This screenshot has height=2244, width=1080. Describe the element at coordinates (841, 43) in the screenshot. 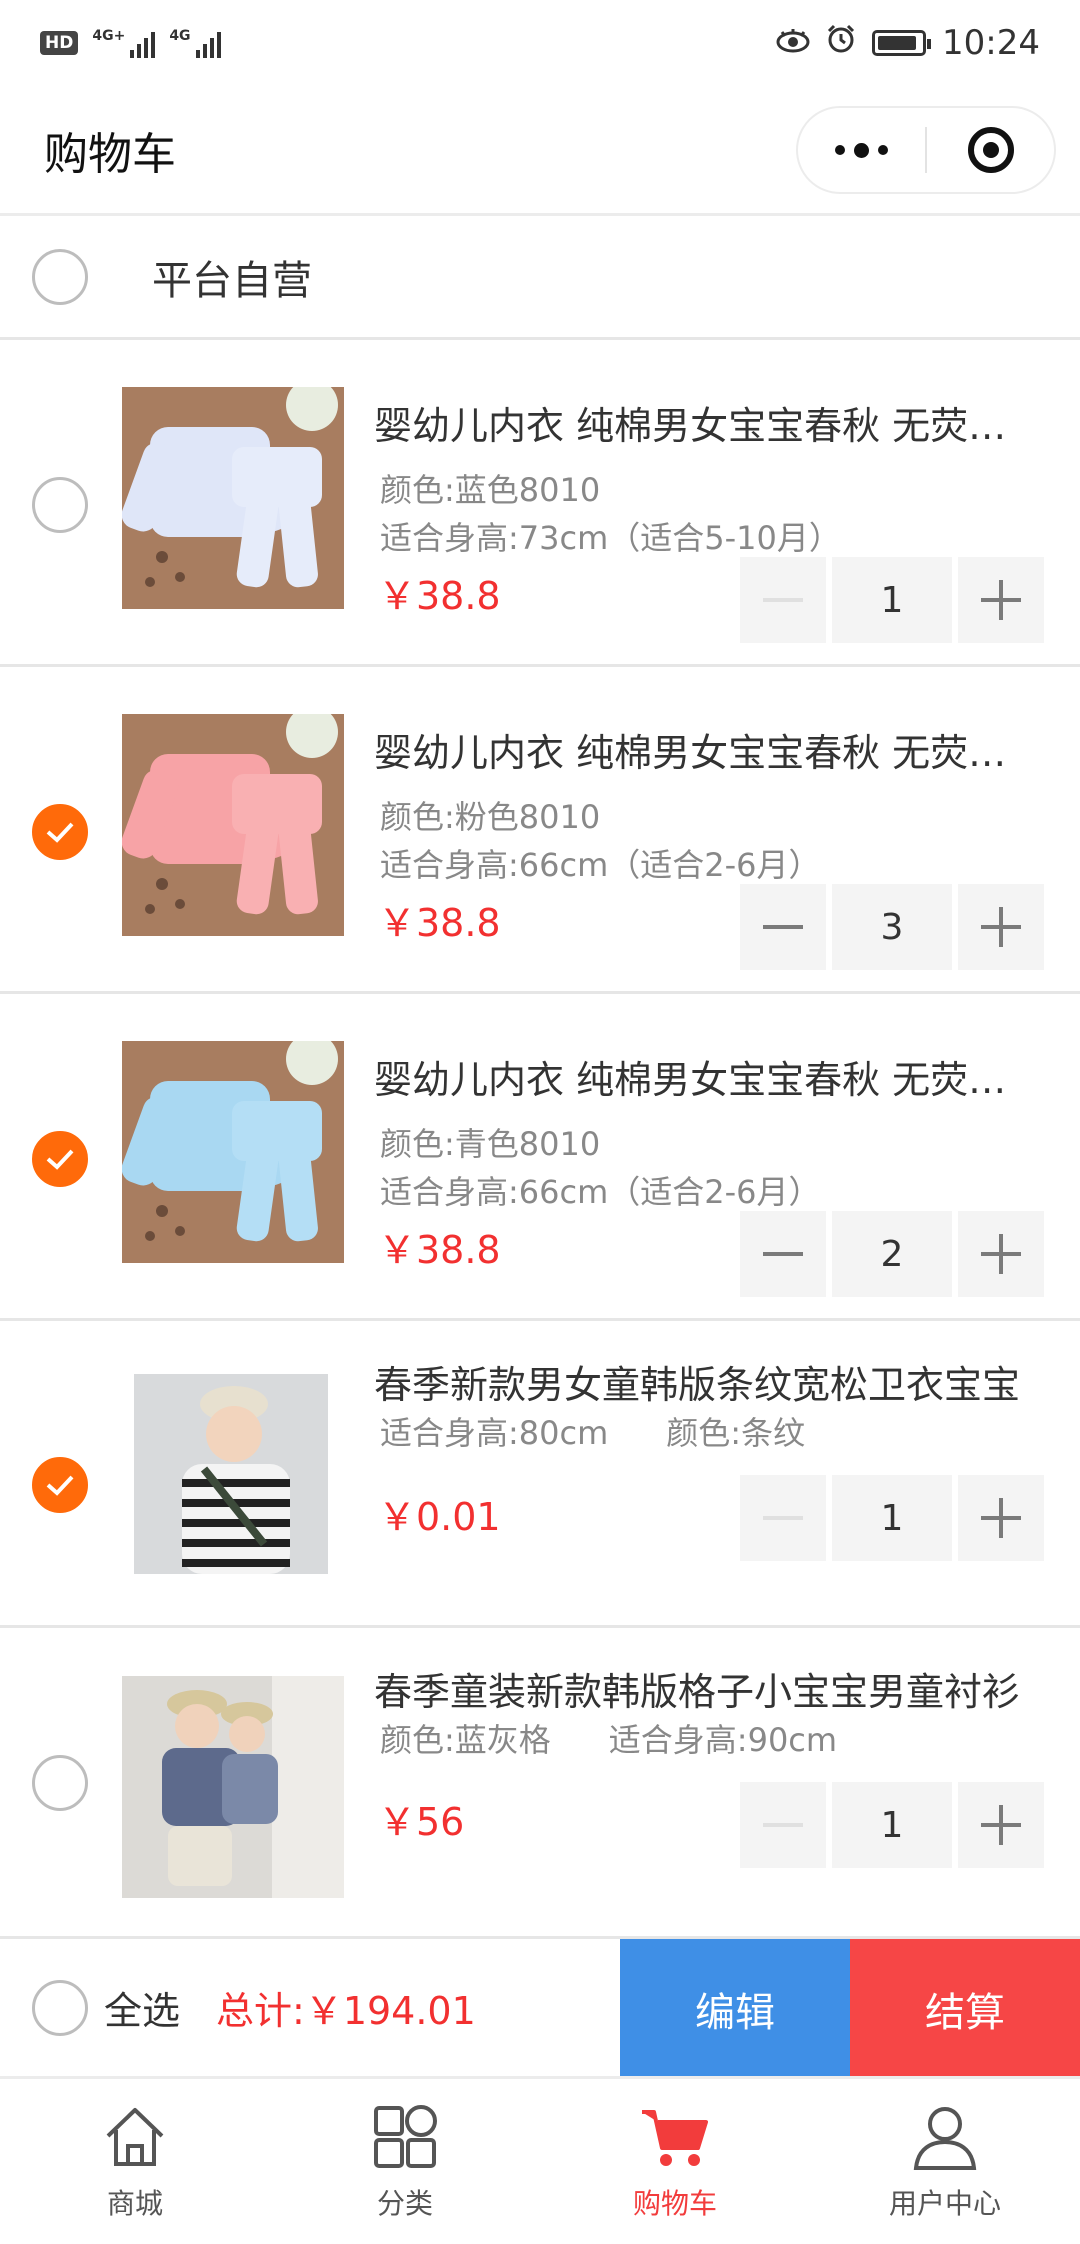

I see `alarm-icon` at that location.